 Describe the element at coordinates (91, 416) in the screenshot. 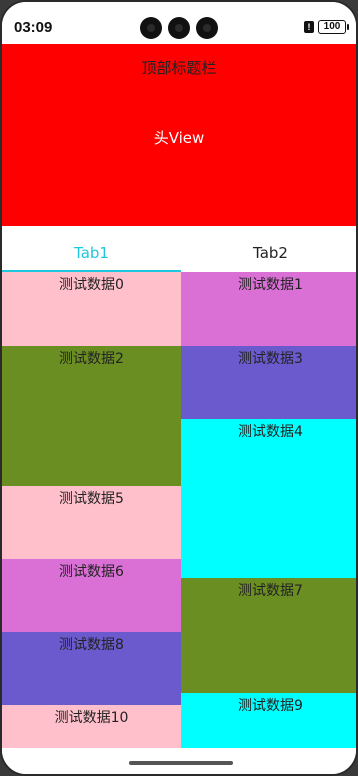

I see `list-item: 测试数据2` at that location.